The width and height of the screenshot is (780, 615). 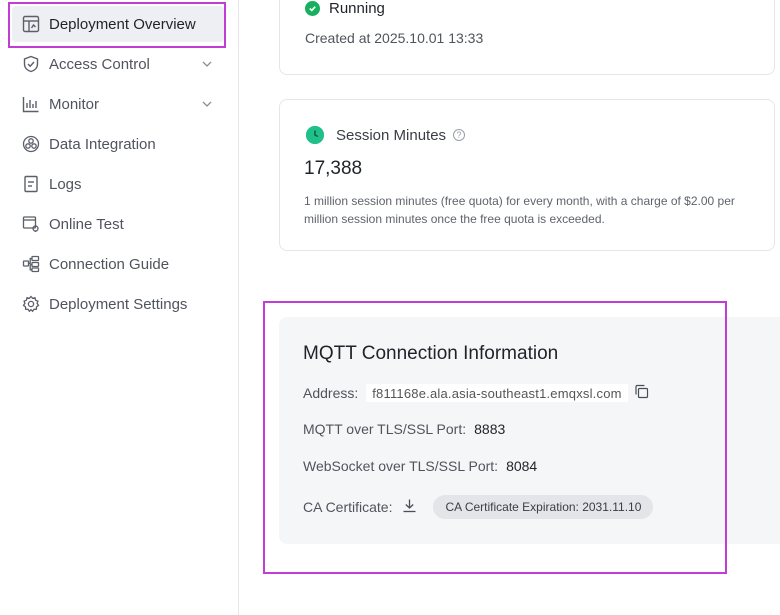 What do you see at coordinates (333, 168) in the screenshot?
I see `session-minutes-value: 17,388` at bounding box center [333, 168].